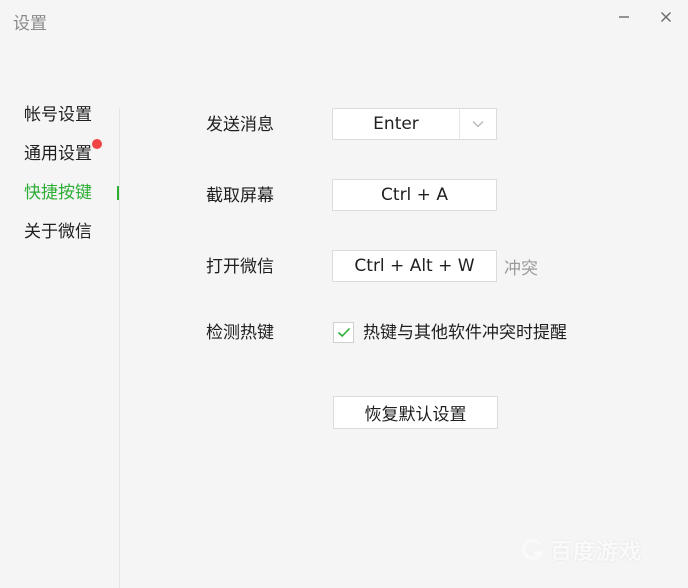 Image resolution: width=688 pixels, height=588 pixels. I want to click on sidebar-item-account: 帐号设置, so click(58, 115).